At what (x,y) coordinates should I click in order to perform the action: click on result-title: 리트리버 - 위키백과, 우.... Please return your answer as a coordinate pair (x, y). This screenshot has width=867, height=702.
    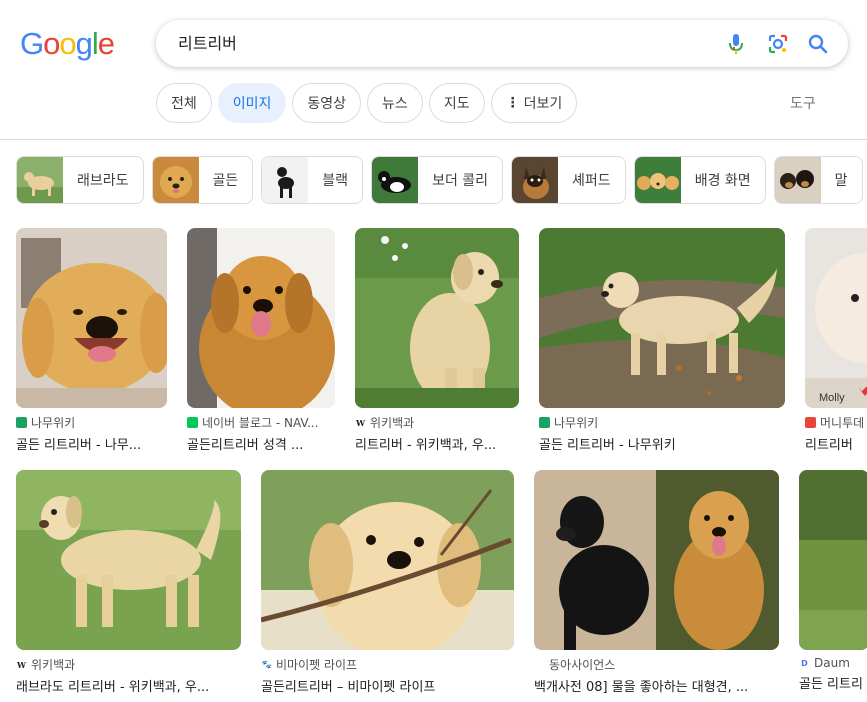
    Looking at the image, I should click on (437, 443).